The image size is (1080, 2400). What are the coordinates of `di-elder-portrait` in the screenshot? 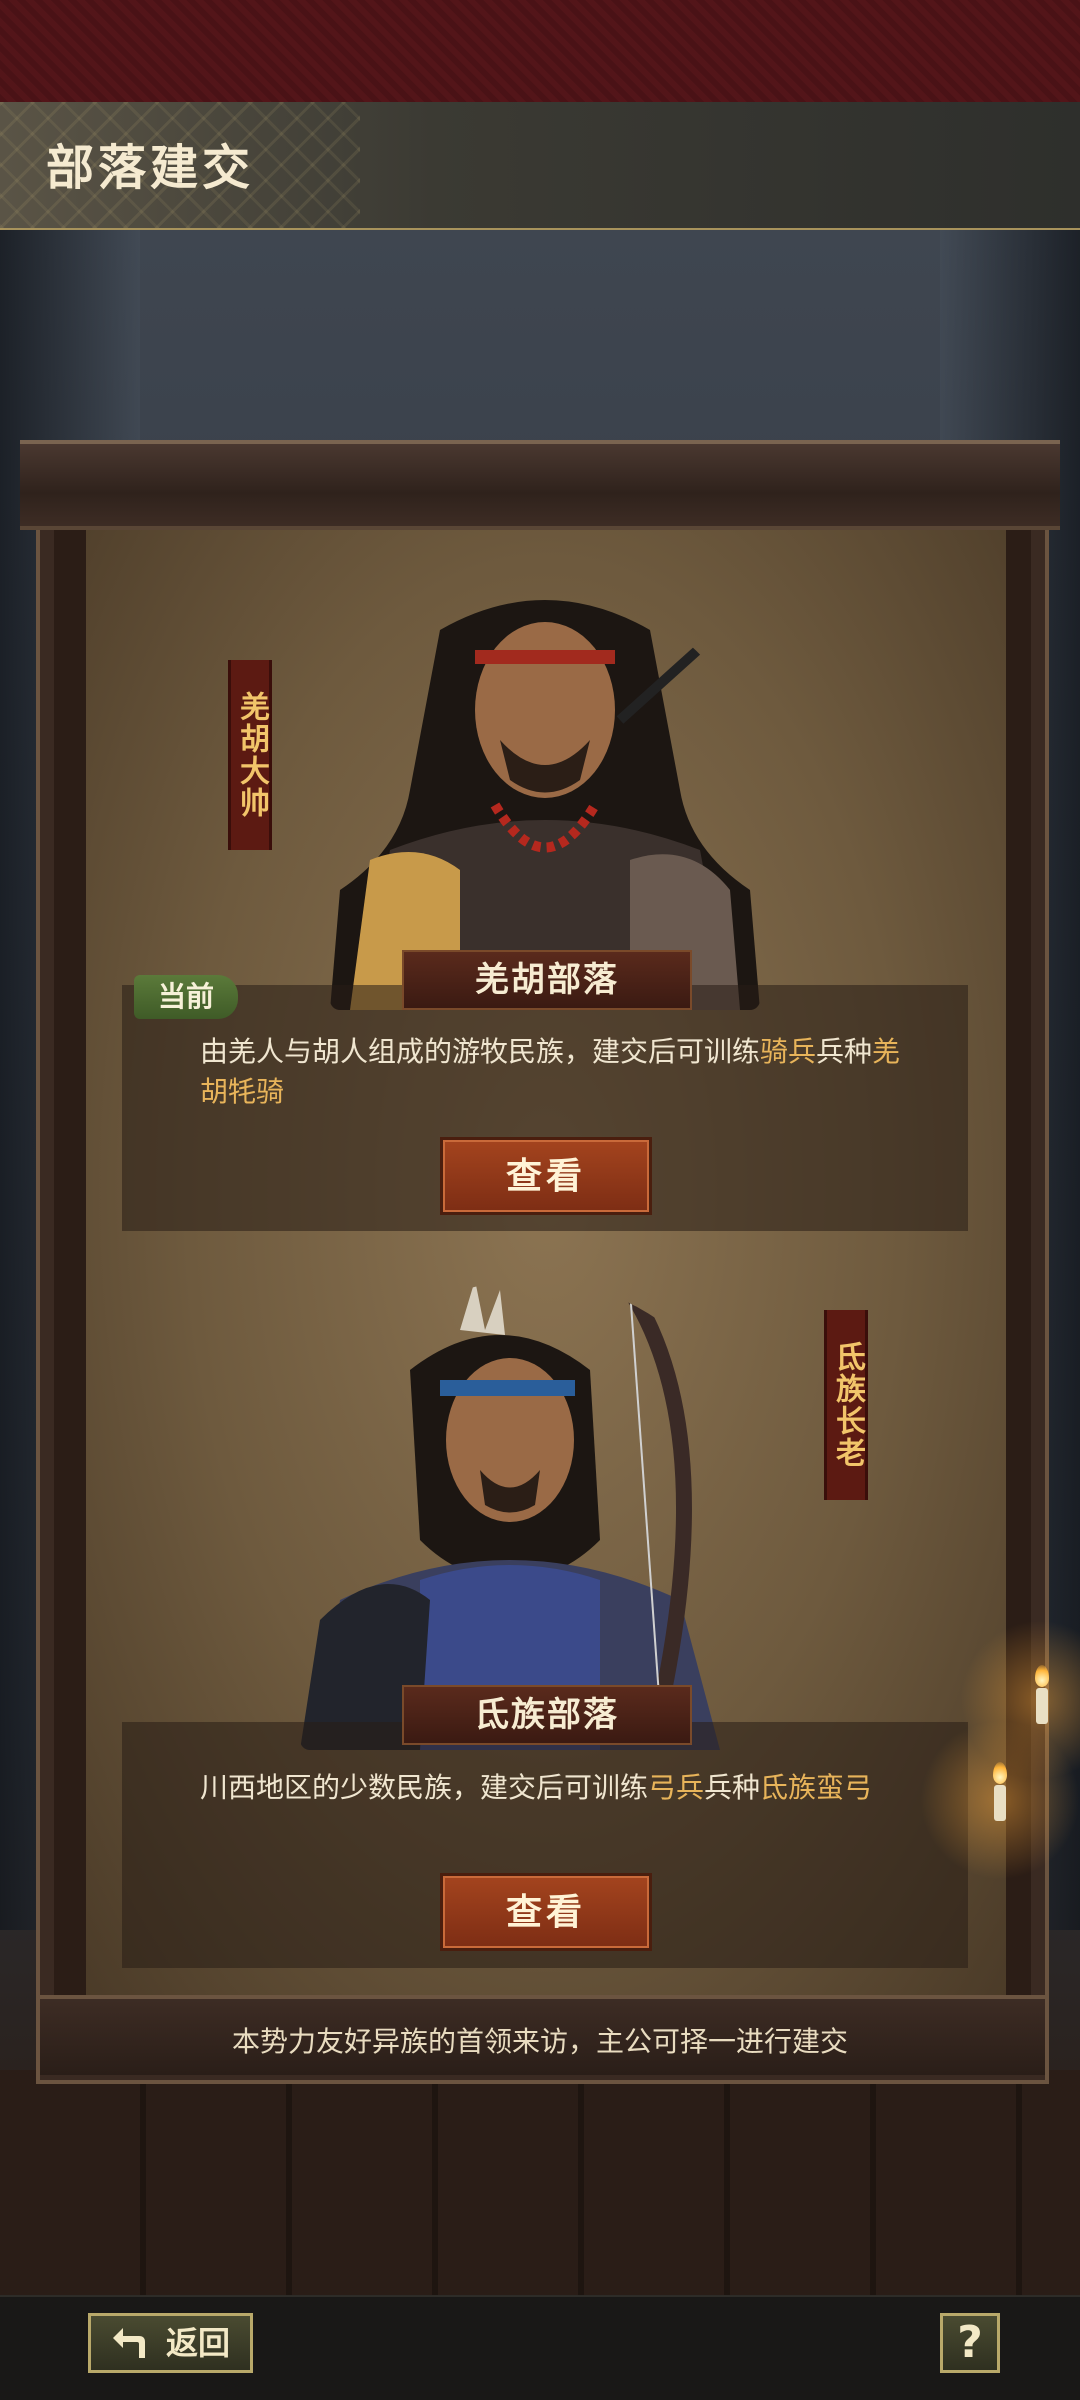 It's located at (530, 1515).